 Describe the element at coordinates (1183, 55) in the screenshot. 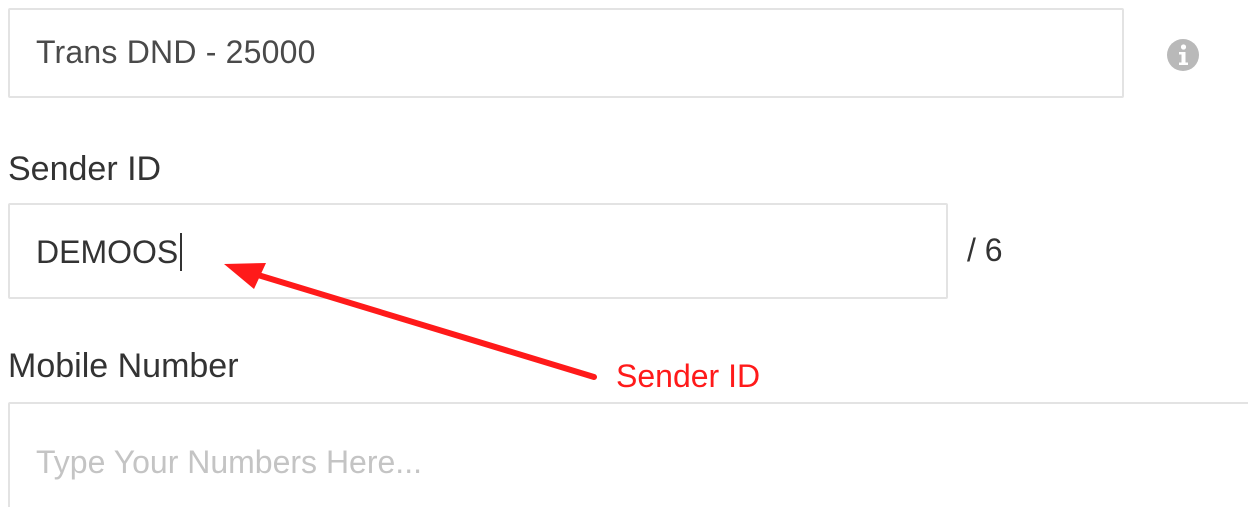

I see `info-icon` at that location.